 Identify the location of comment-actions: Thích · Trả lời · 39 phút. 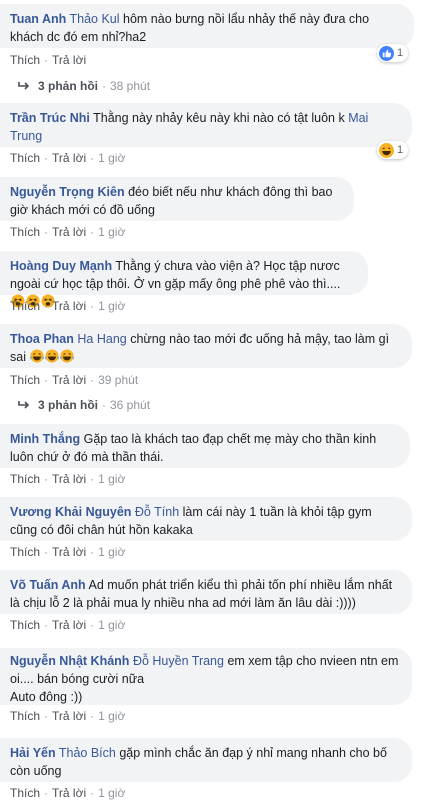
(74, 380).